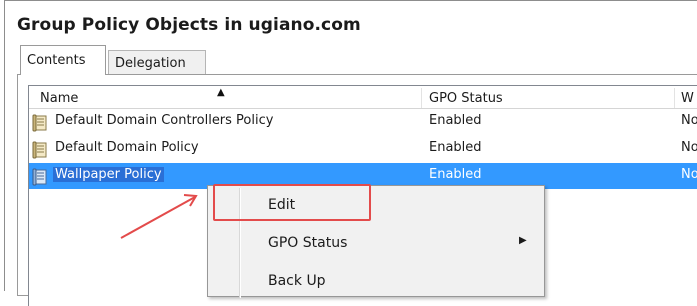  I want to click on list-header: Name ▲ GPO Status W, so click(363, 97).